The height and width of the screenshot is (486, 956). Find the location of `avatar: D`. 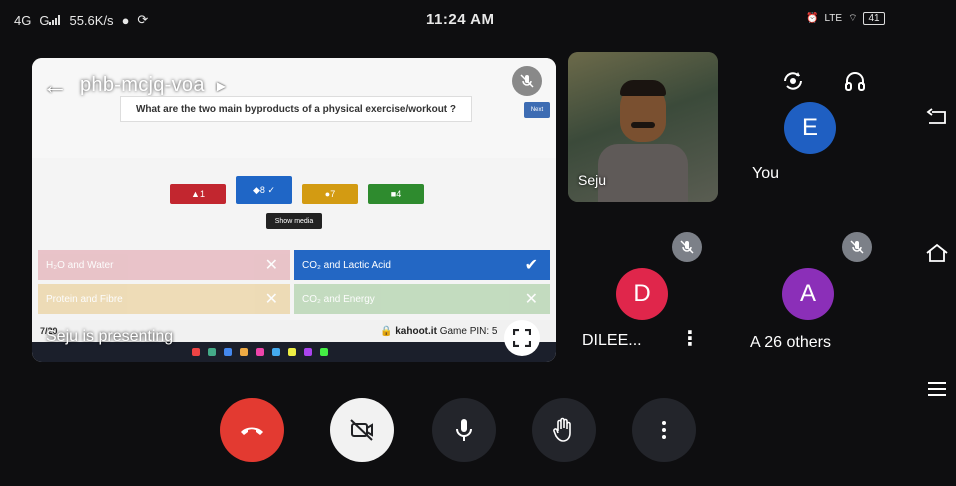

avatar: D is located at coordinates (642, 294).